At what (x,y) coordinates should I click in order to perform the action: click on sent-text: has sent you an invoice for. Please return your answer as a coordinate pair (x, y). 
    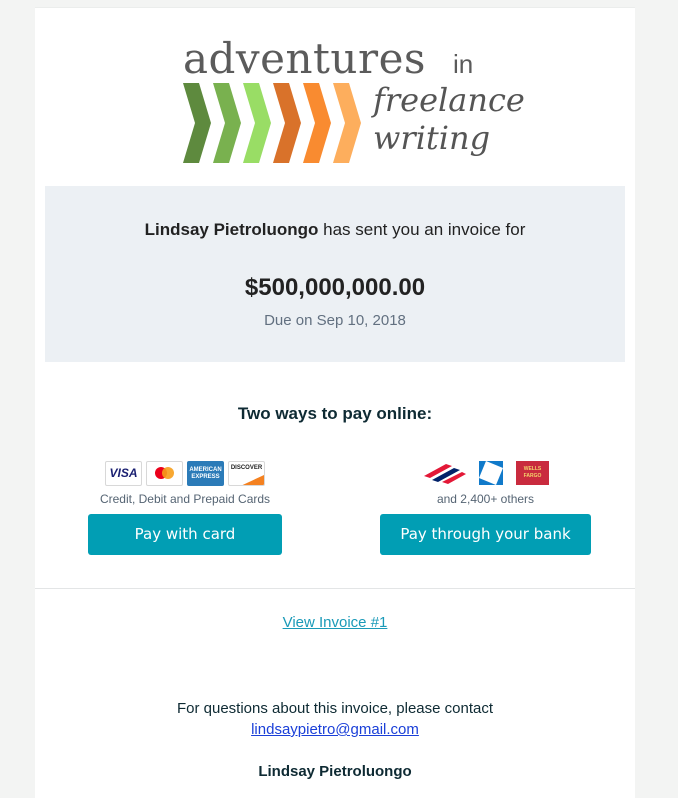
    Looking at the image, I should click on (422, 229).